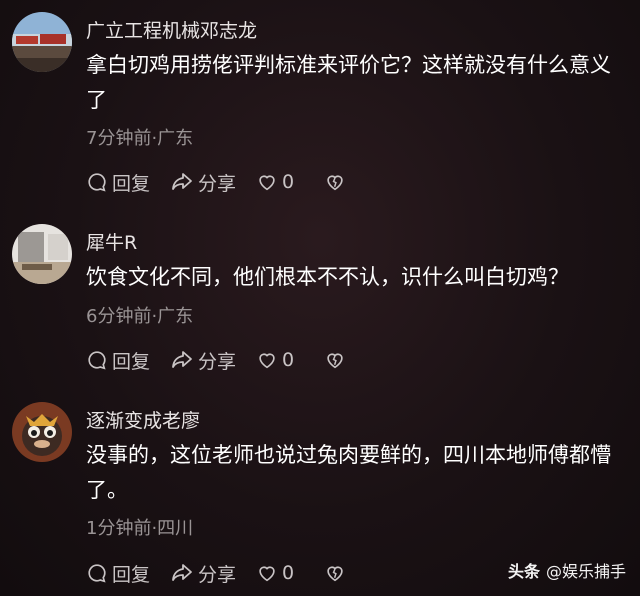 The height and width of the screenshot is (596, 640). What do you see at coordinates (327, 277) in the screenshot?
I see `comment-text: 饮食文化不同，他们根本不不认，识什么叫白切鸡？` at bounding box center [327, 277].